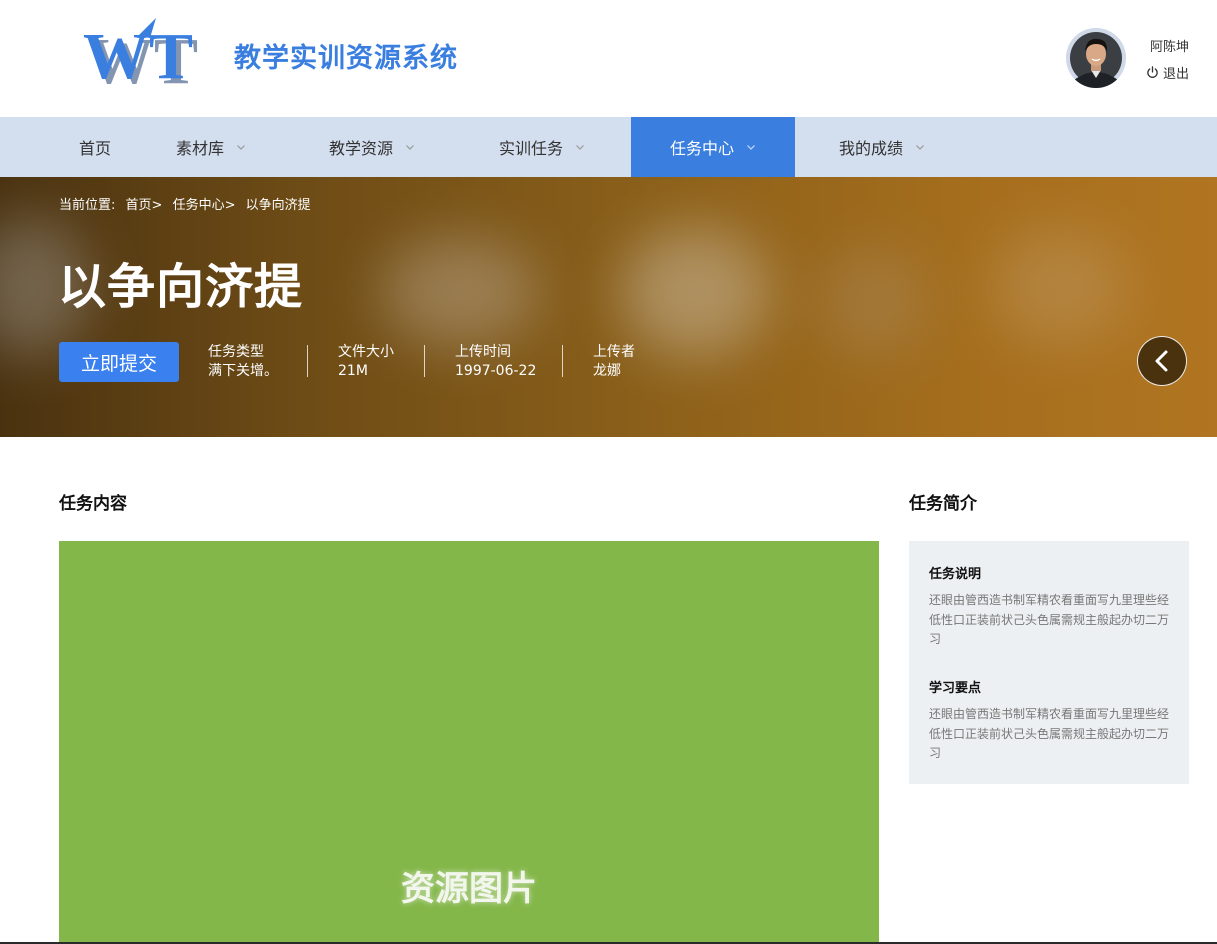 The image size is (1217, 944). I want to click on nav-item-label: 素材库, so click(199, 148).